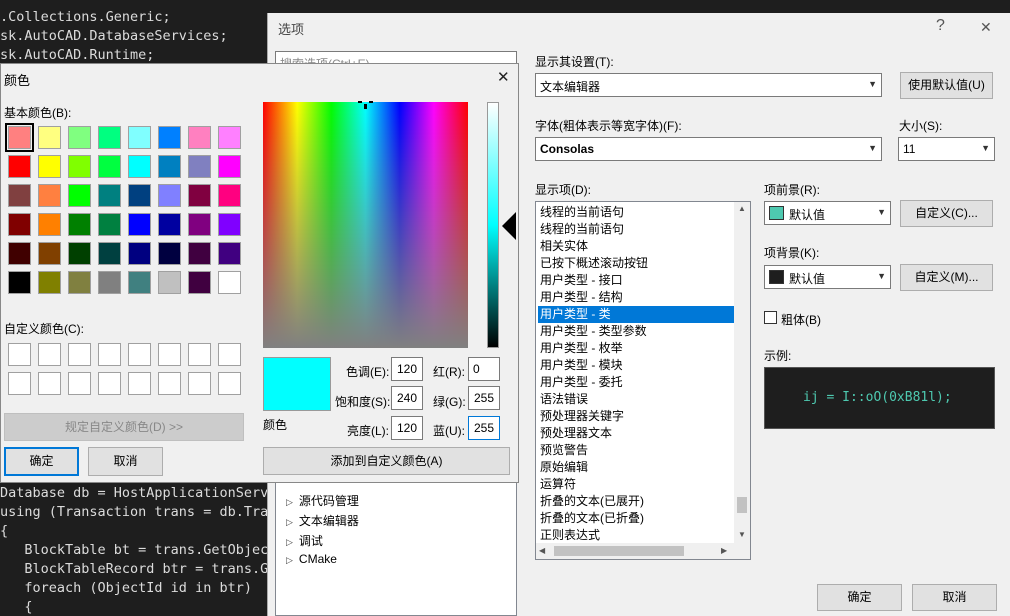 This screenshot has height=616, width=1010. Describe the element at coordinates (708, 149) in the screenshot. I see `font-select: Consolas ▼` at that location.